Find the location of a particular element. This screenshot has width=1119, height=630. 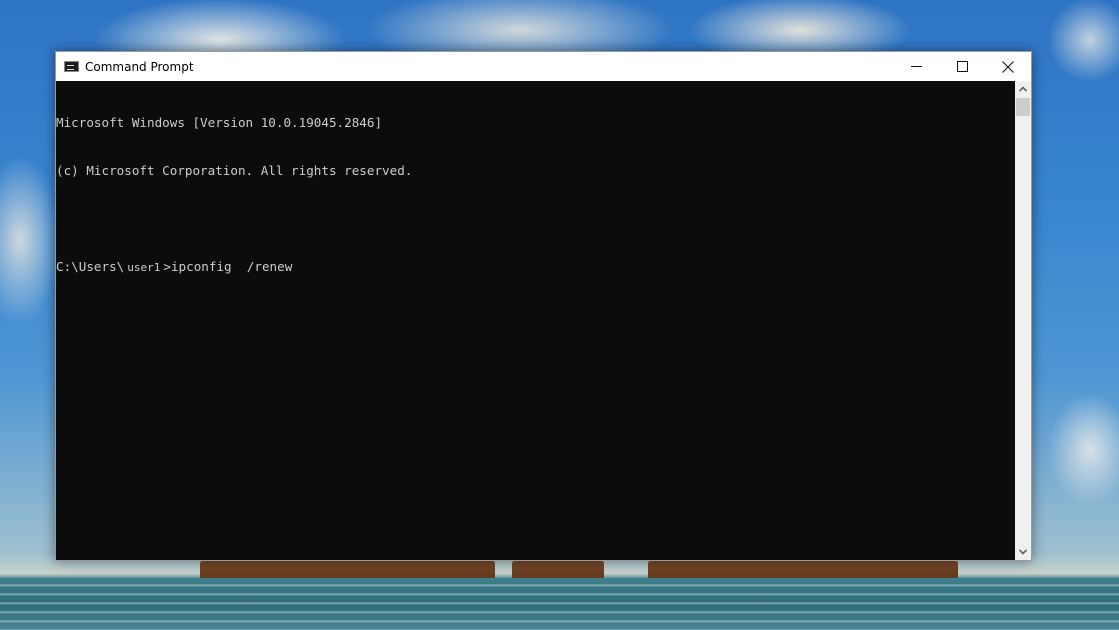

cmd-icon is located at coordinates (71, 66).